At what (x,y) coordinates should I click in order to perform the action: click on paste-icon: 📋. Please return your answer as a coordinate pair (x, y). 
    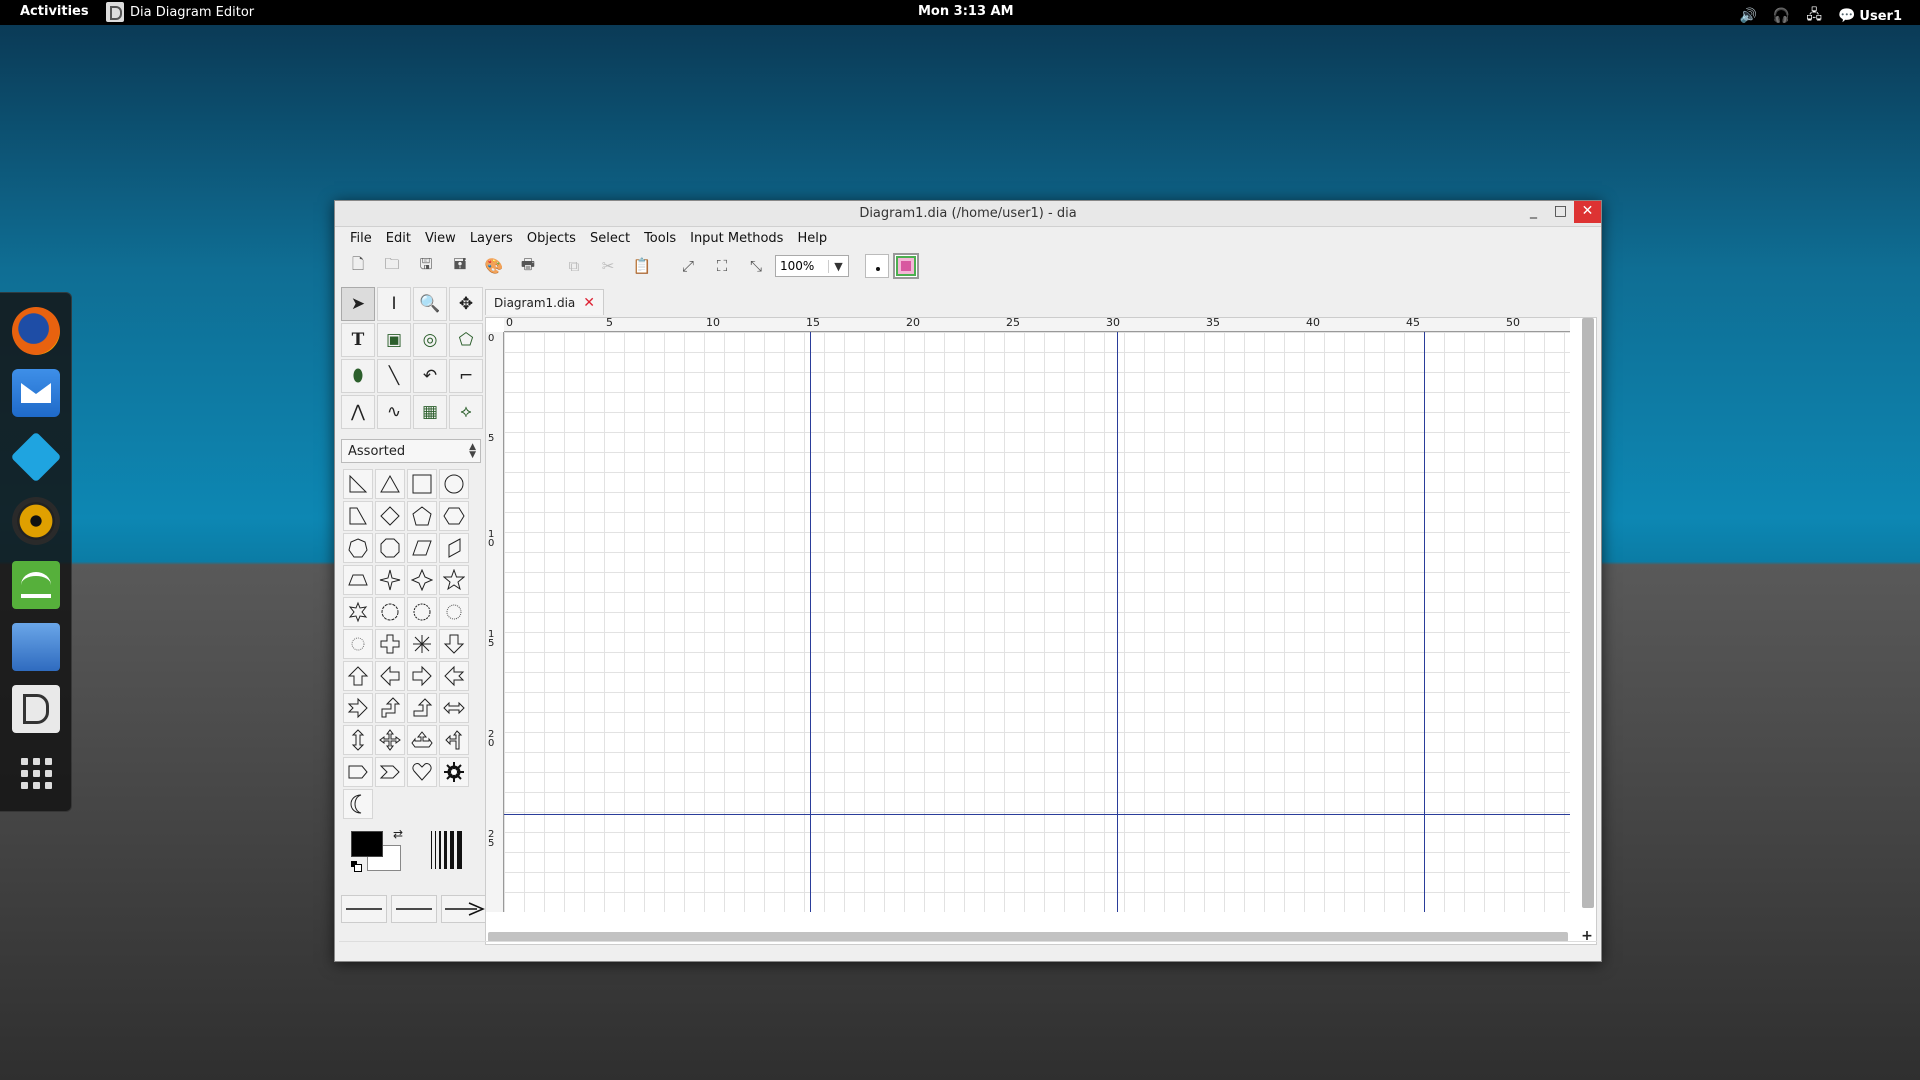
    Looking at the image, I should click on (642, 266).